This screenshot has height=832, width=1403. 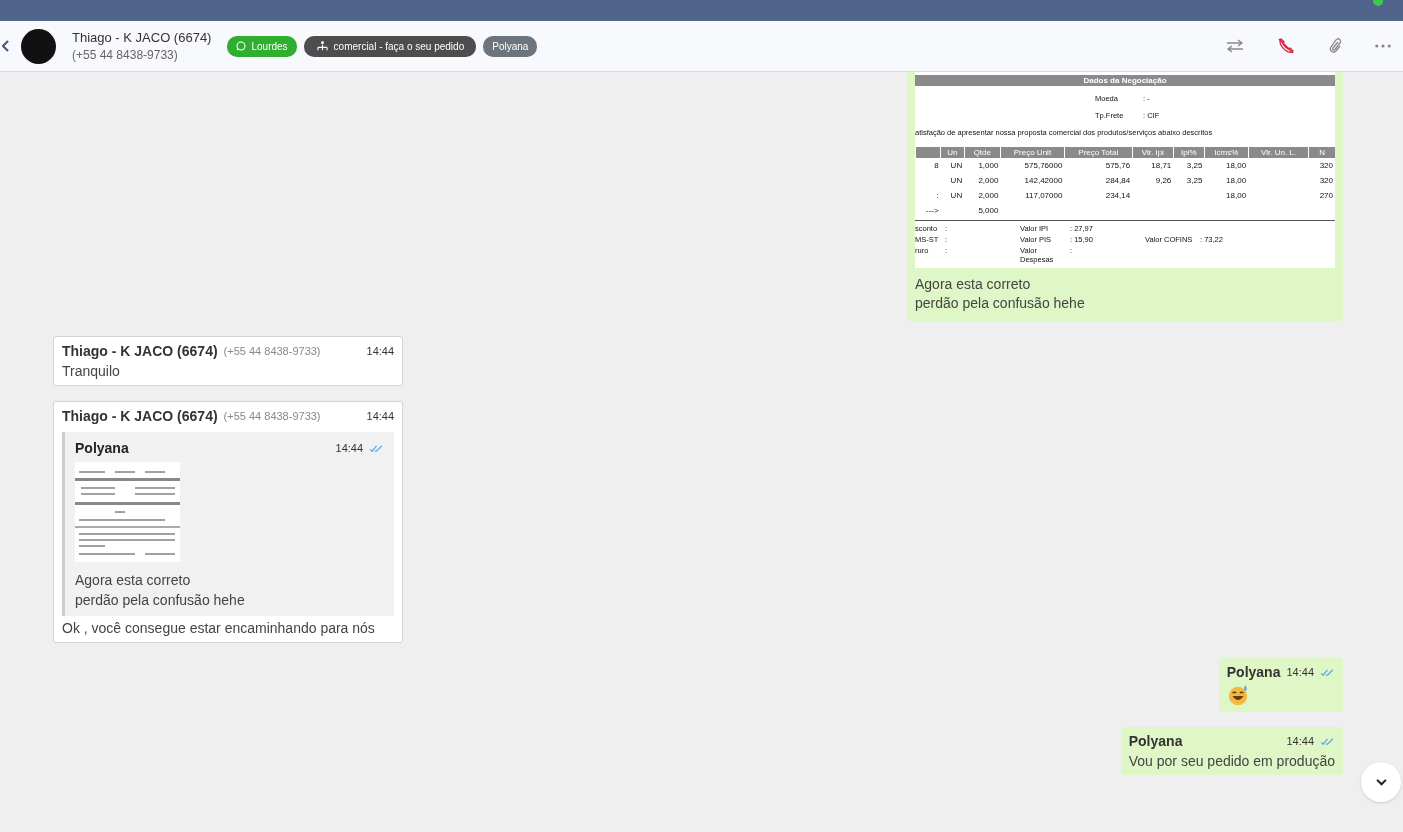 What do you see at coordinates (937, 196) in the screenshot?
I see `table-cell-text: :` at bounding box center [937, 196].